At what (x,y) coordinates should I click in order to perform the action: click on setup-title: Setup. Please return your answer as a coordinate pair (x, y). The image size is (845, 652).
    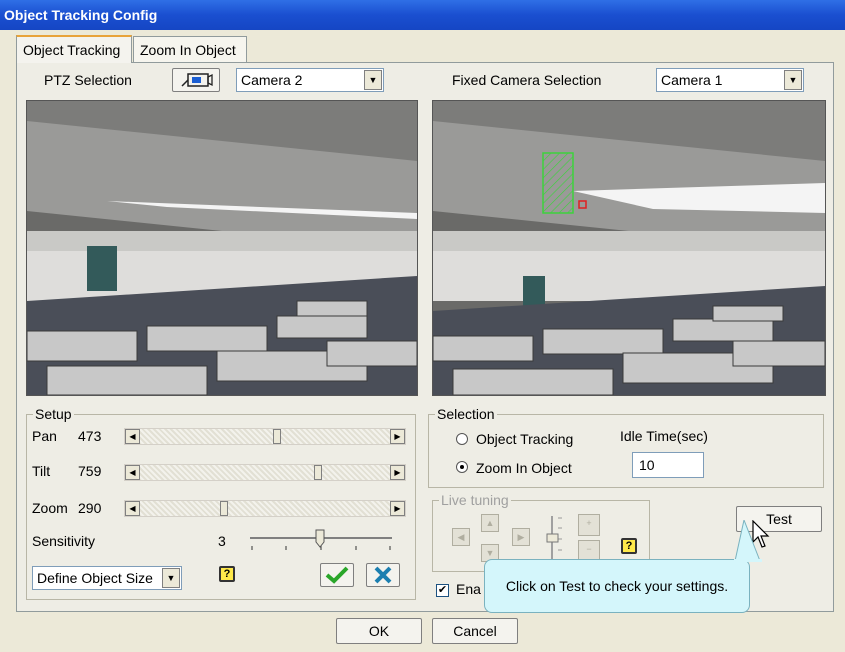
    Looking at the image, I should click on (53, 414).